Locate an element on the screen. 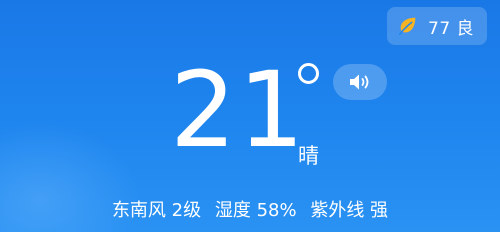 Image resolution: width=500 pixels, height=240 pixels. temperature-value: 21 is located at coordinates (238, 110).